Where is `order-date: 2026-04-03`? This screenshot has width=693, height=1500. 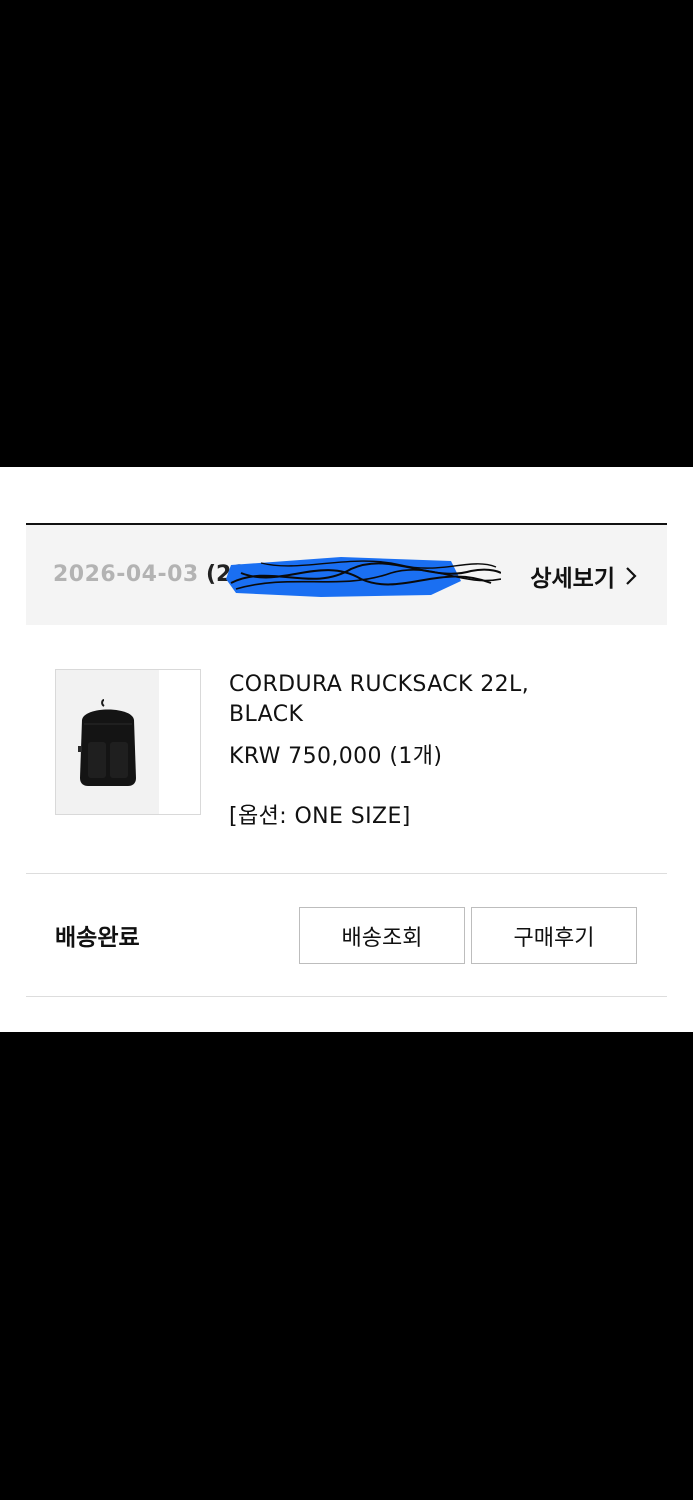 order-date: 2026-04-03 is located at coordinates (126, 574).